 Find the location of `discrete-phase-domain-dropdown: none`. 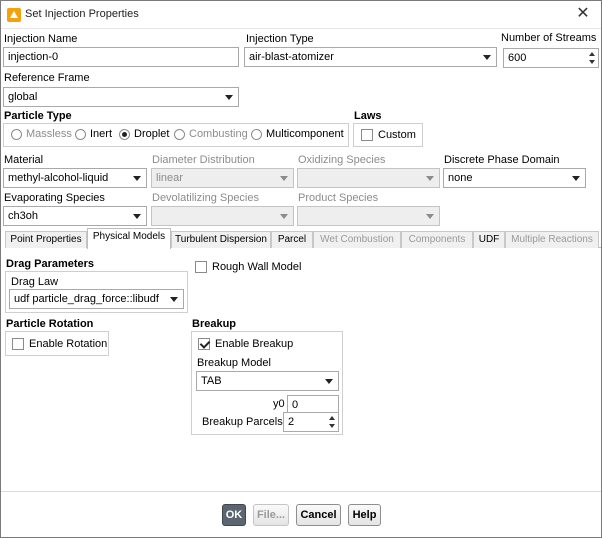

discrete-phase-domain-dropdown: none is located at coordinates (514, 178).